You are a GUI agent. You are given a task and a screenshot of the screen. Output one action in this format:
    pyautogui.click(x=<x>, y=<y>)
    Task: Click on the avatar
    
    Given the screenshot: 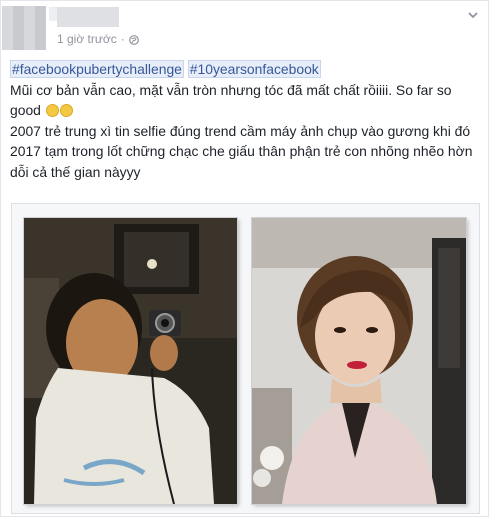 What is the action you would take?
    pyautogui.click(x=24, y=28)
    